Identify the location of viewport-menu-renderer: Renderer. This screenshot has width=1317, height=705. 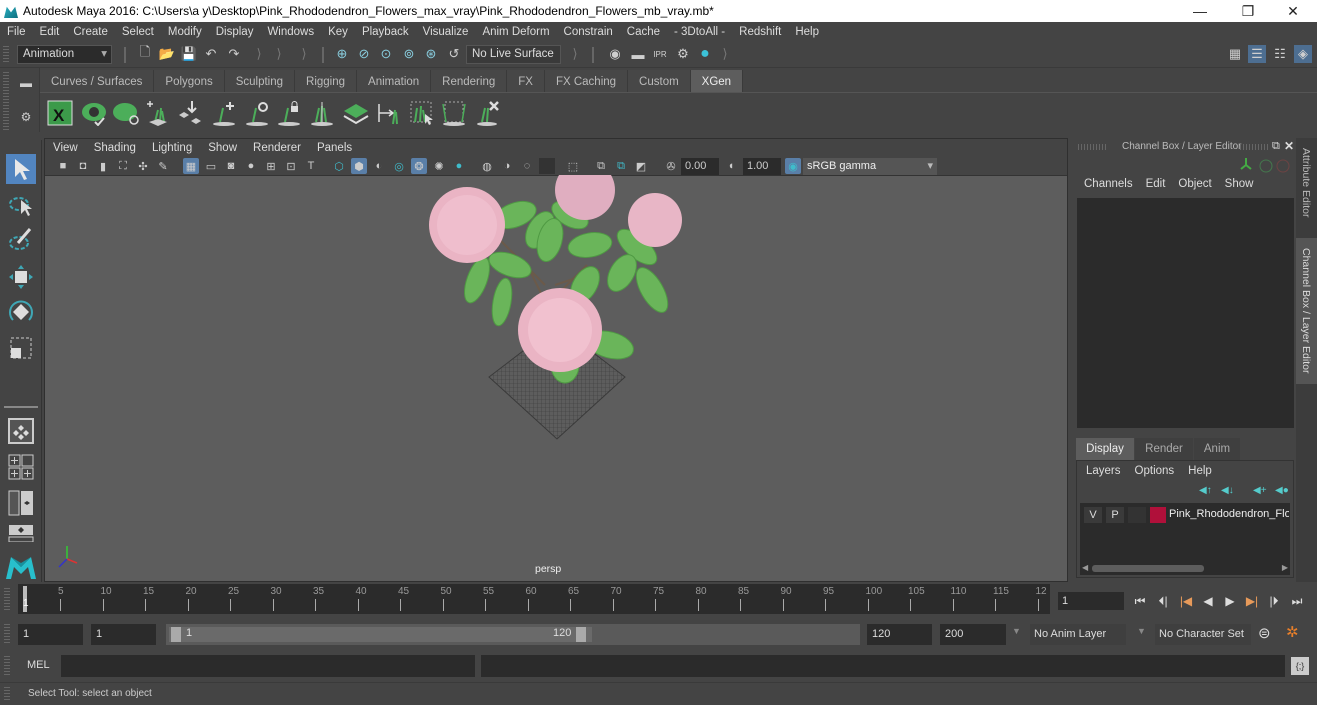
(277, 148).